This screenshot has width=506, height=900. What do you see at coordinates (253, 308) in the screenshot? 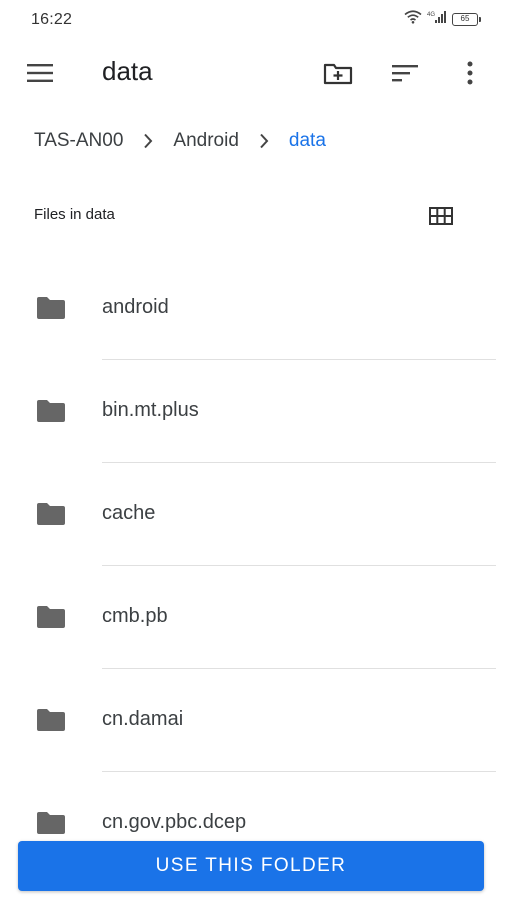
I see `list-item: android` at bounding box center [253, 308].